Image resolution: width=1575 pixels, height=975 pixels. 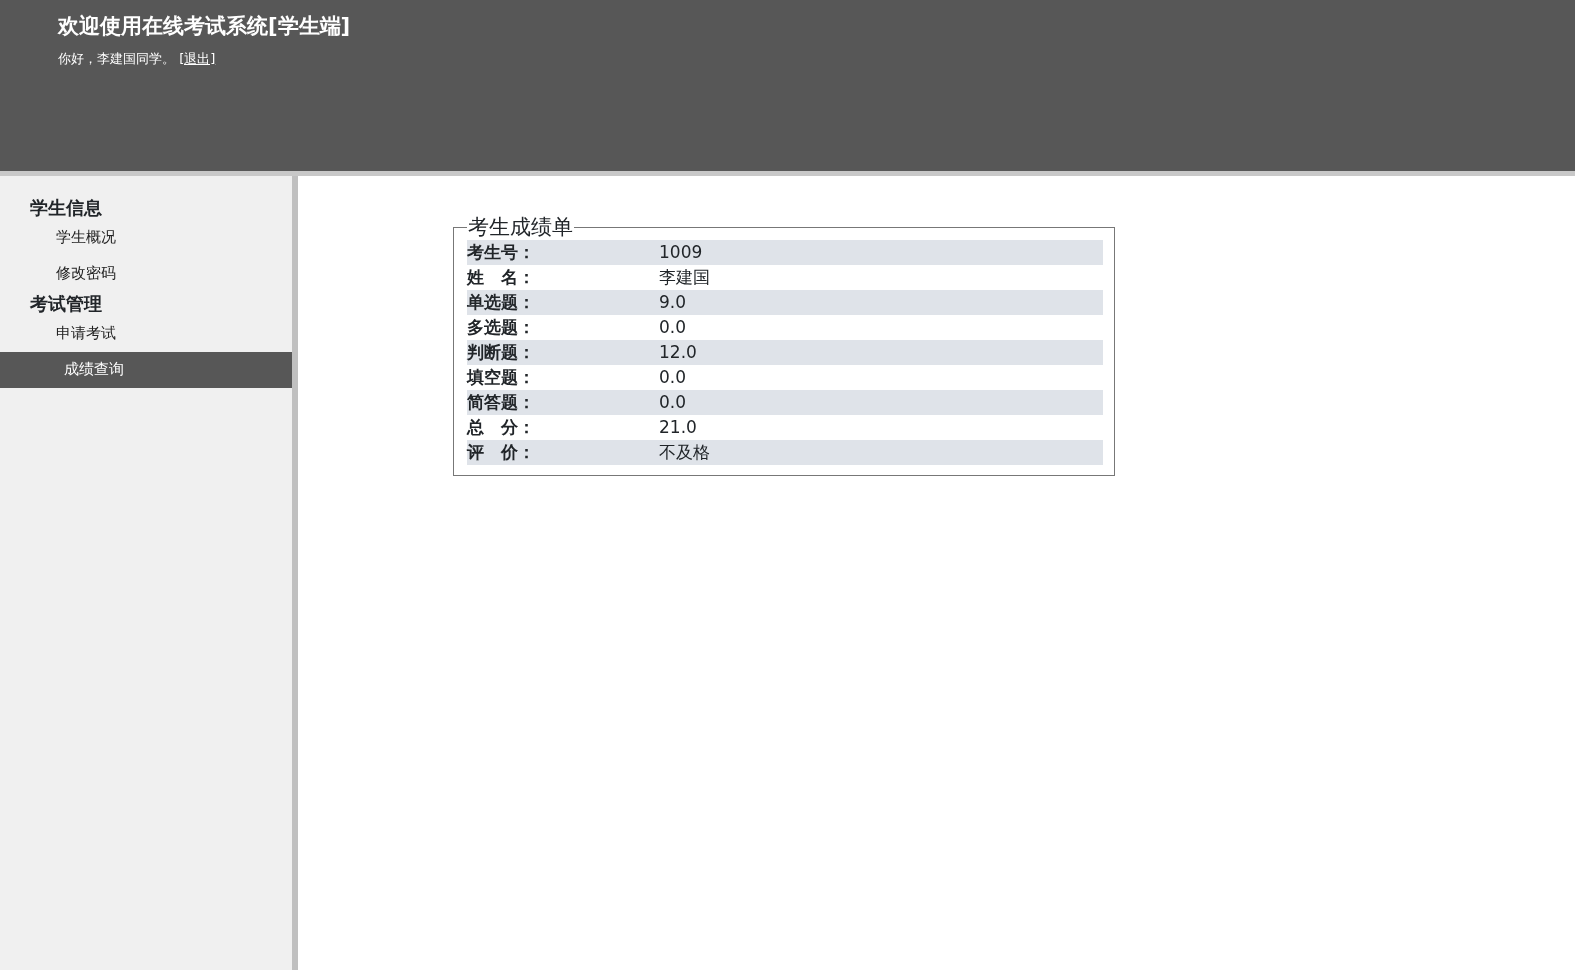 What do you see at coordinates (678, 427) in the screenshot?
I see `field-value: 21.0` at bounding box center [678, 427].